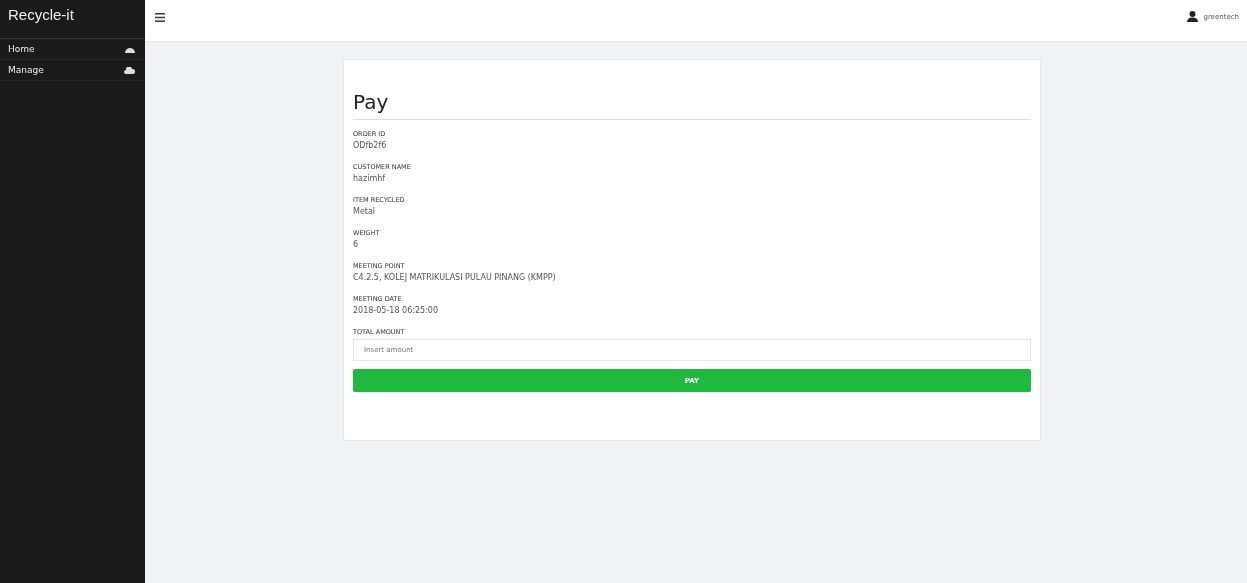 The width and height of the screenshot is (1247, 583). What do you see at coordinates (365, 211) in the screenshot?
I see `field-value: Metal` at bounding box center [365, 211].